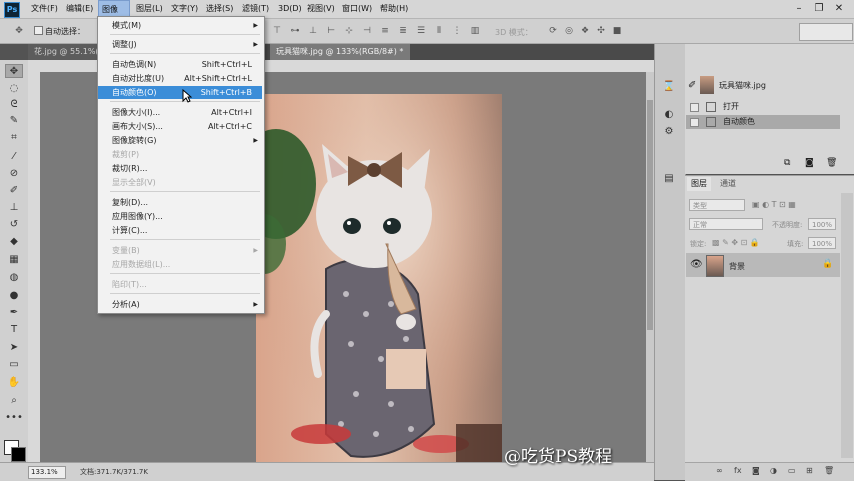 This screenshot has width=854, height=481. What do you see at coordinates (180, 304) in the screenshot?
I see `menu-item-analysis: 分析(A) ▶` at bounding box center [180, 304].